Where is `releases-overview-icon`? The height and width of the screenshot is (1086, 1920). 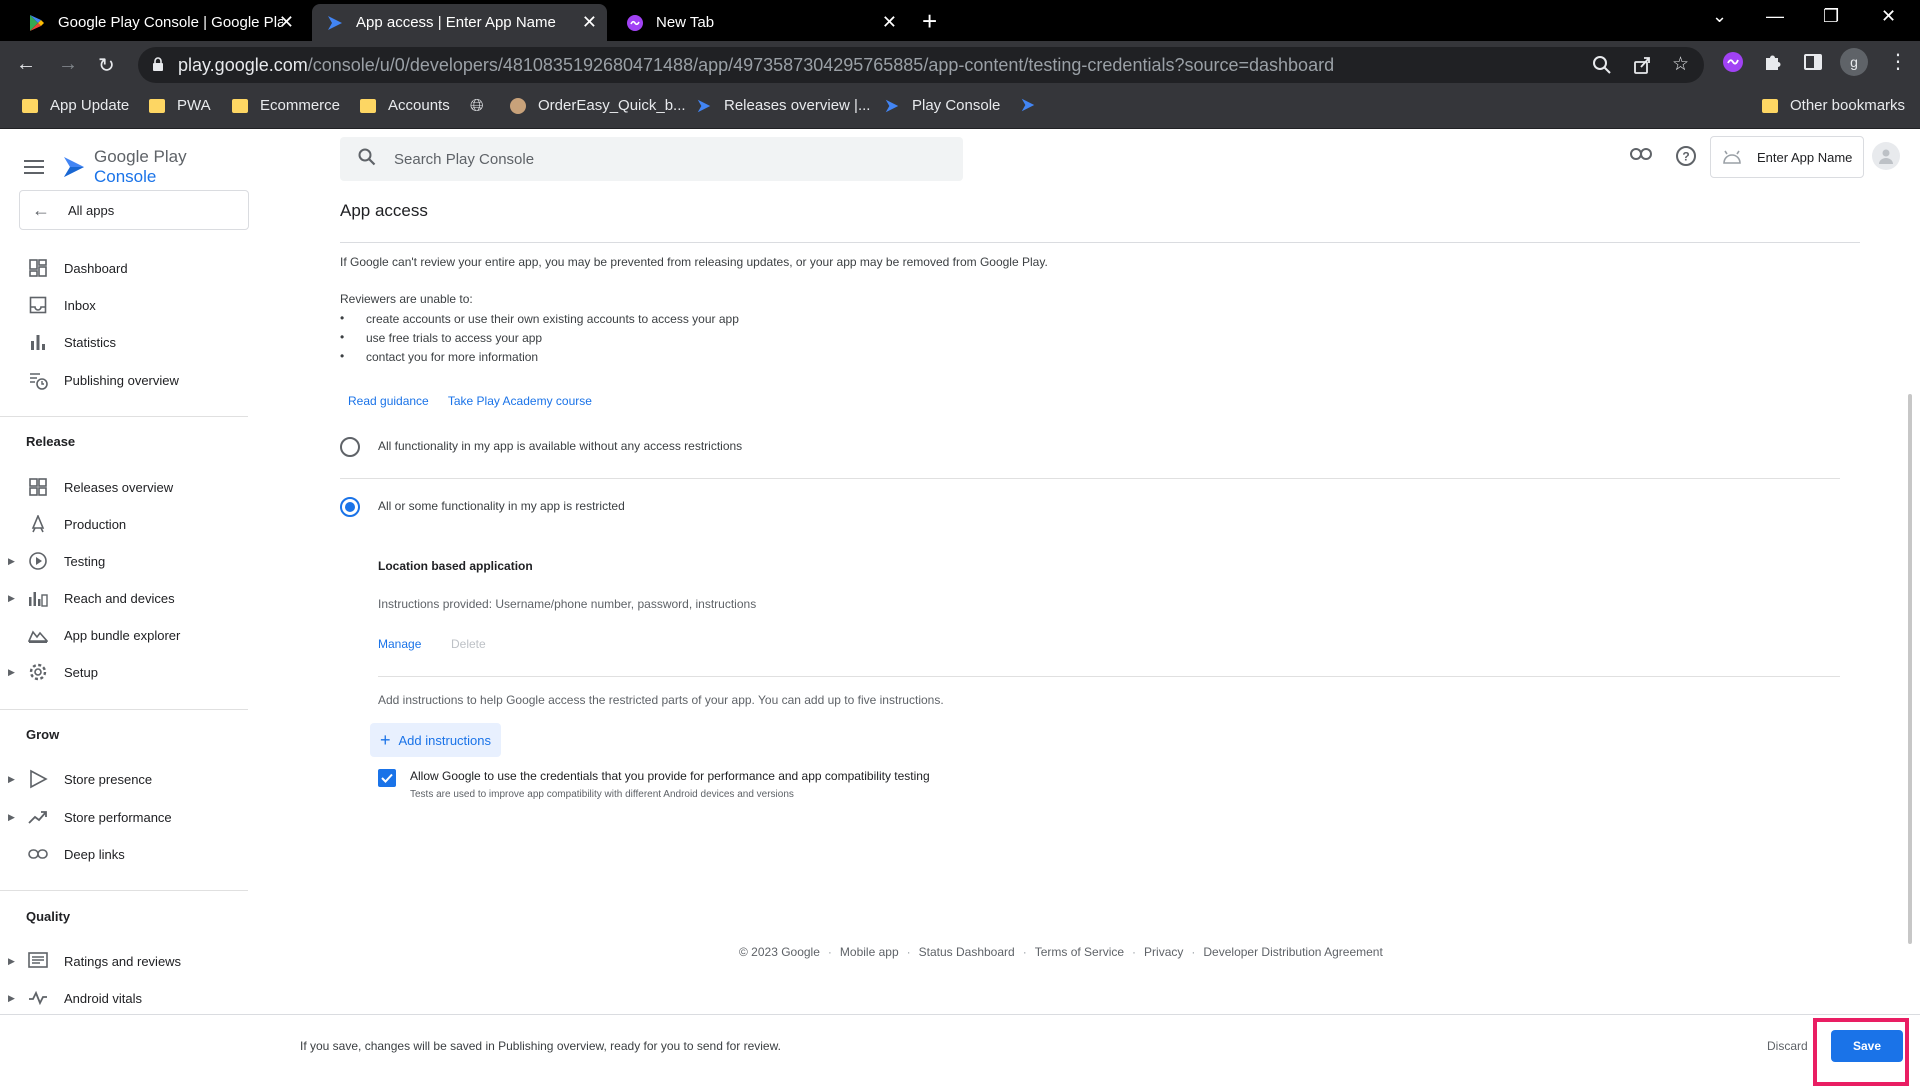 releases-overview-icon is located at coordinates (38, 487).